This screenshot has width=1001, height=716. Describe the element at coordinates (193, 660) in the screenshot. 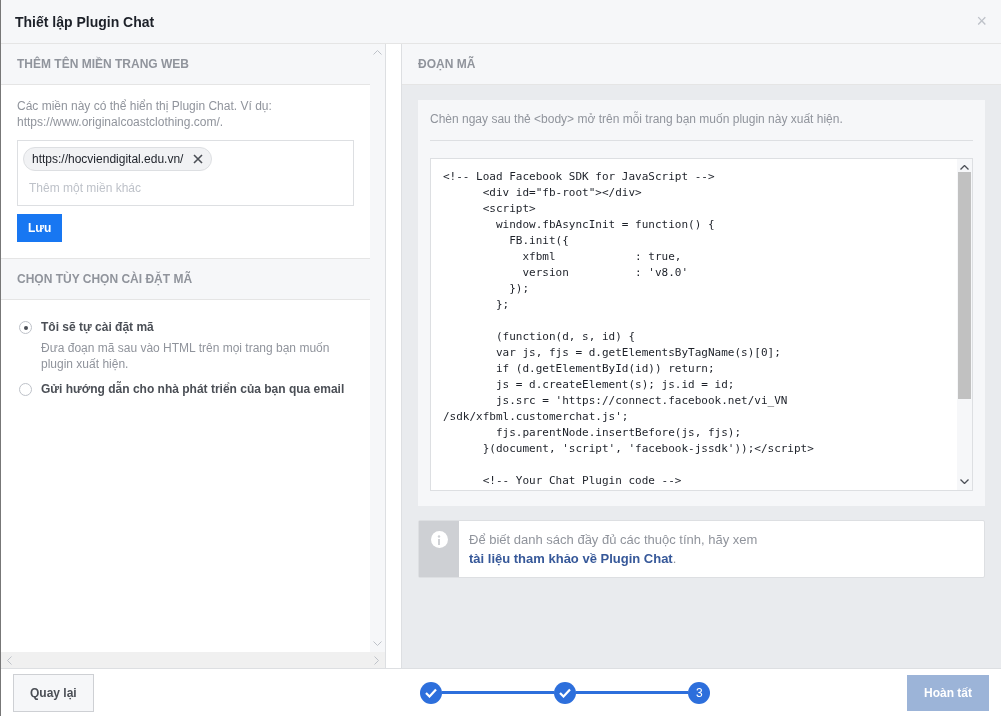

I see `horizontal-scrollbar` at that location.